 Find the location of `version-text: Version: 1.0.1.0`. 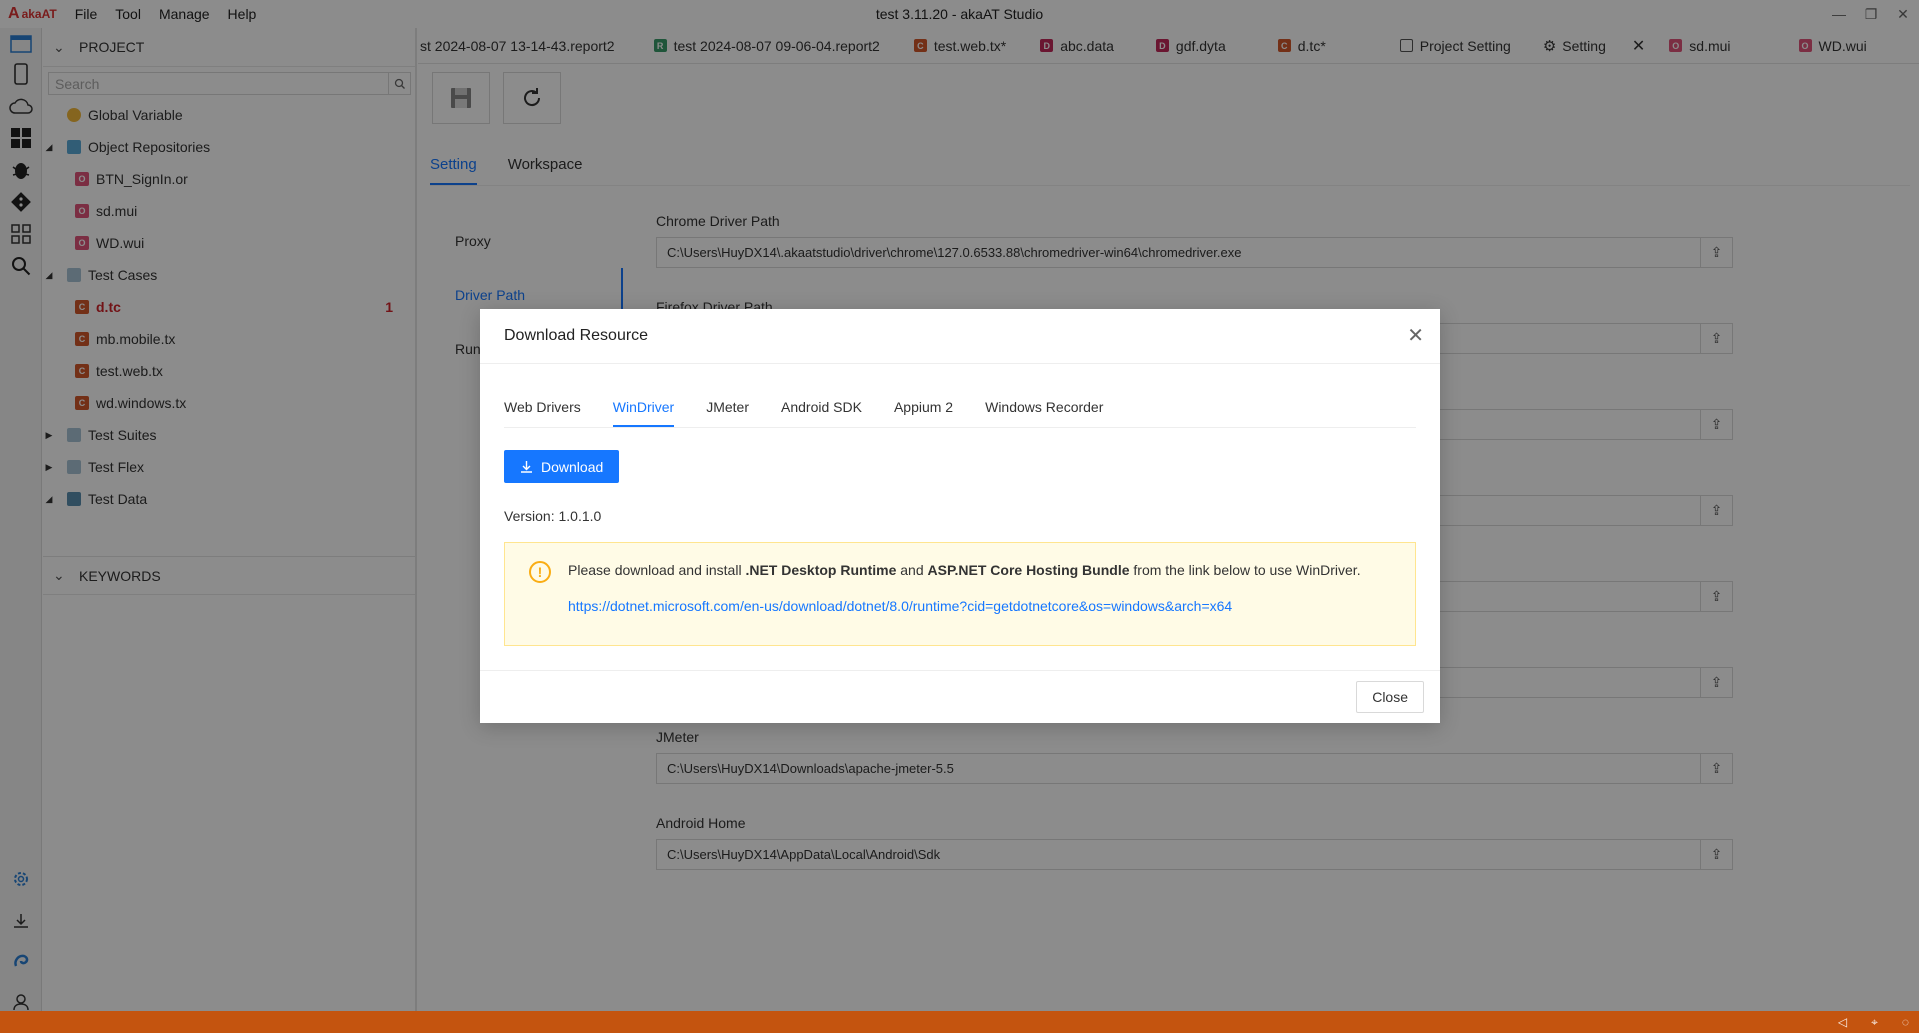

version-text: Version: 1.0.1.0 is located at coordinates (553, 516).